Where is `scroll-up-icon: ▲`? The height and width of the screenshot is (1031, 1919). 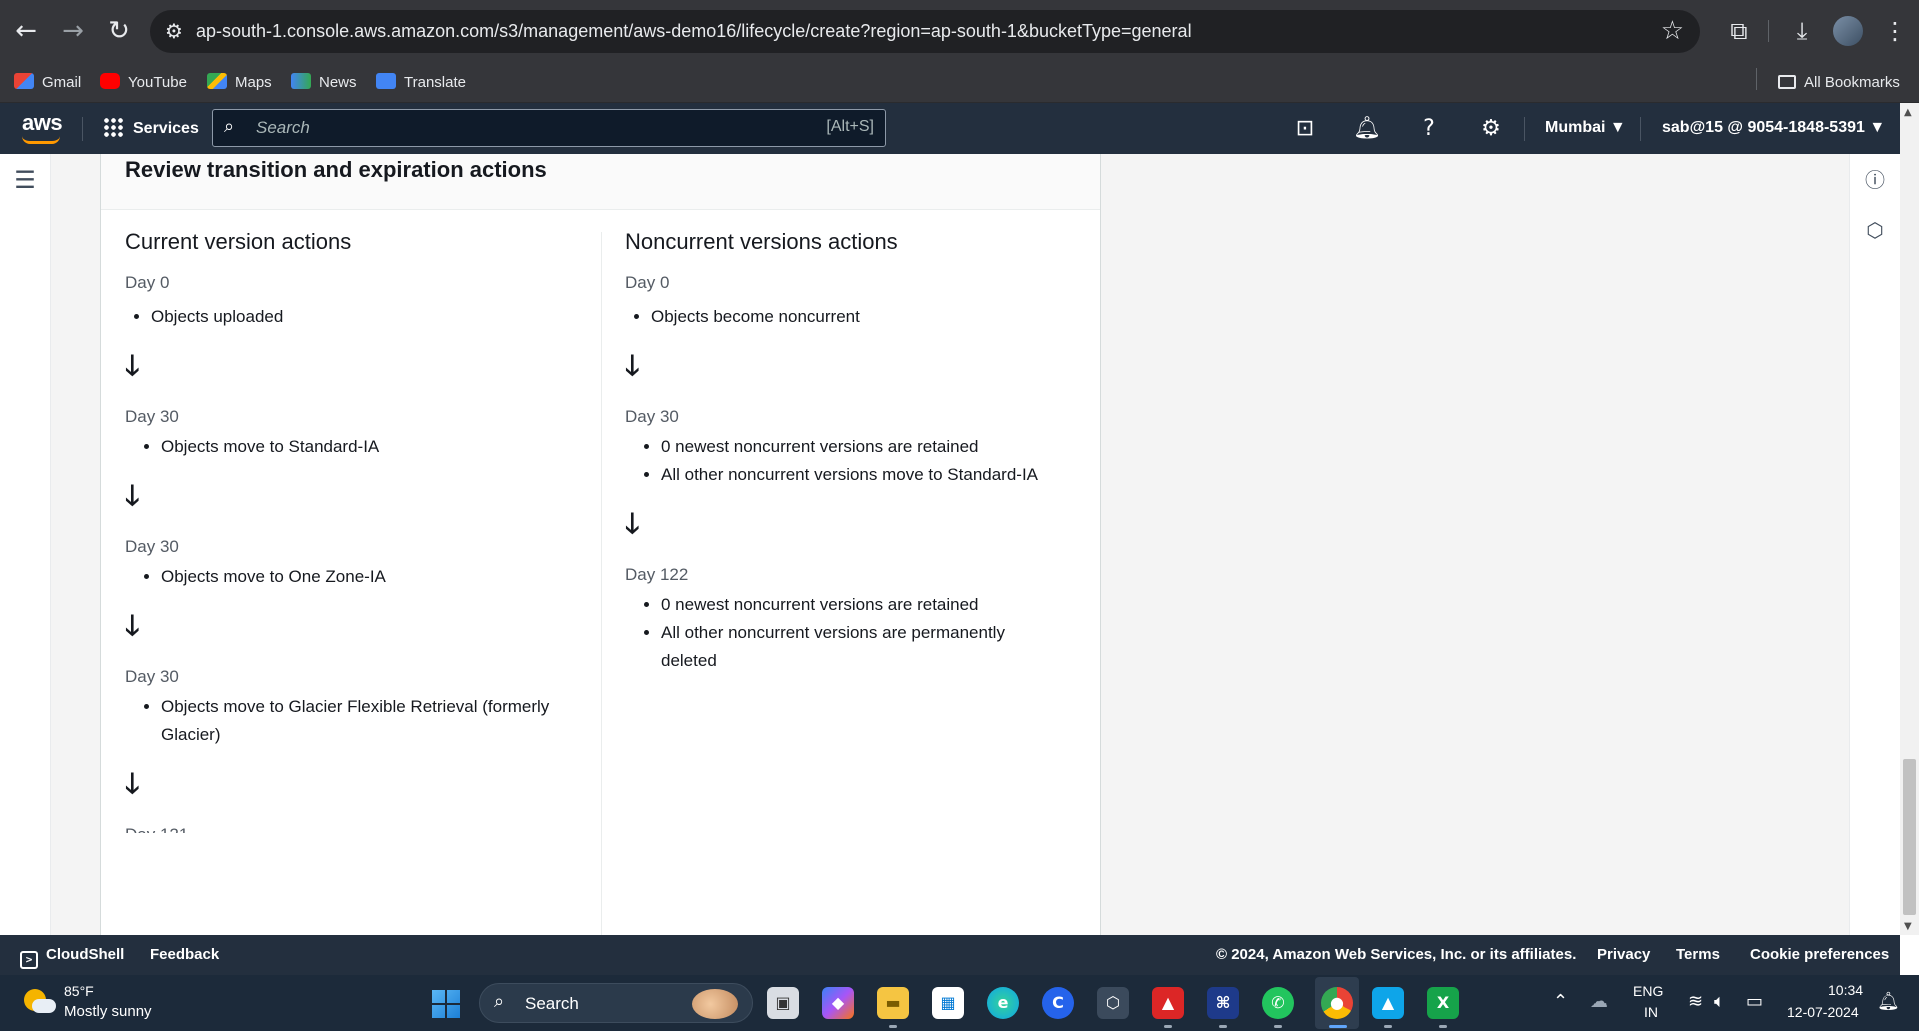
scroll-up-icon: ▲ is located at coordinates (1908, 112).